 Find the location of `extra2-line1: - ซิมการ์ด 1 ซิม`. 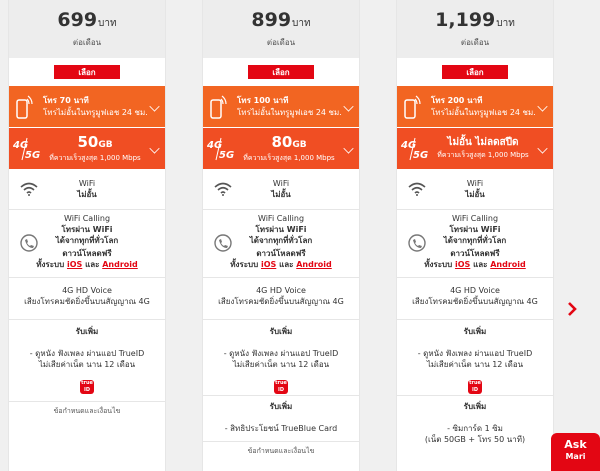

extra2-line1: - ซิมการ์ด 1 ซิม is located at coordinates (475, 428).